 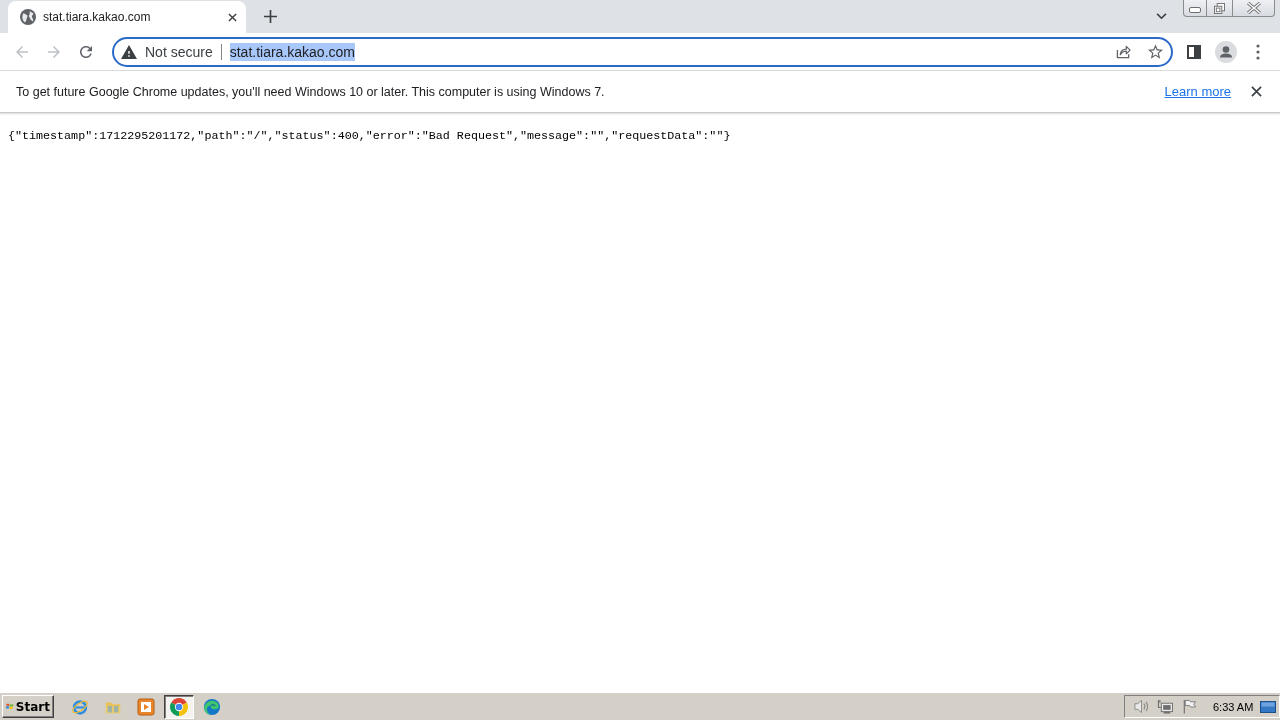 What do you see at coordinates (97, 17) in the screenshot?
I see `tab-title: stat.tiara.kakao.com` at bounding box center [97, 17].